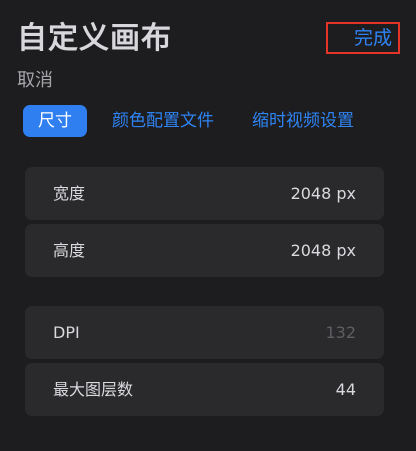 The width and height of the screenshot is (416, 451). I want to click on height-value: 2048 px, so click(323, 250).